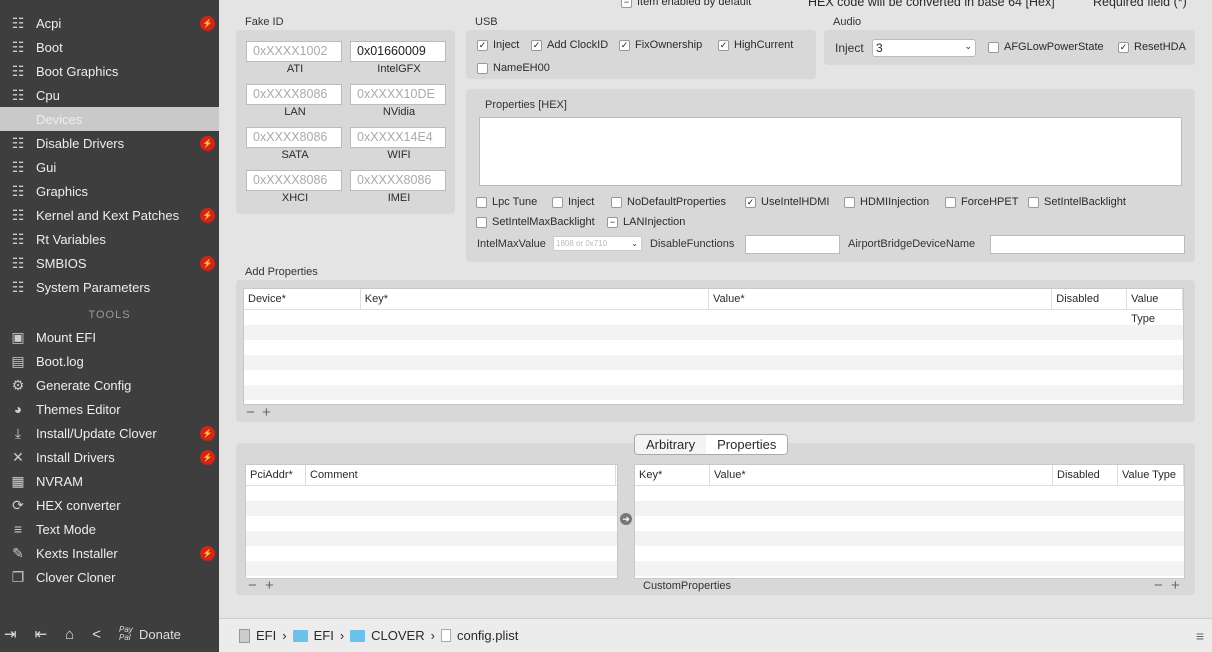 This screenshot has height=652, width=1212. Describe the element at coordinates (250, 412) in the screenshot. I see `remove-button: −` at that location.